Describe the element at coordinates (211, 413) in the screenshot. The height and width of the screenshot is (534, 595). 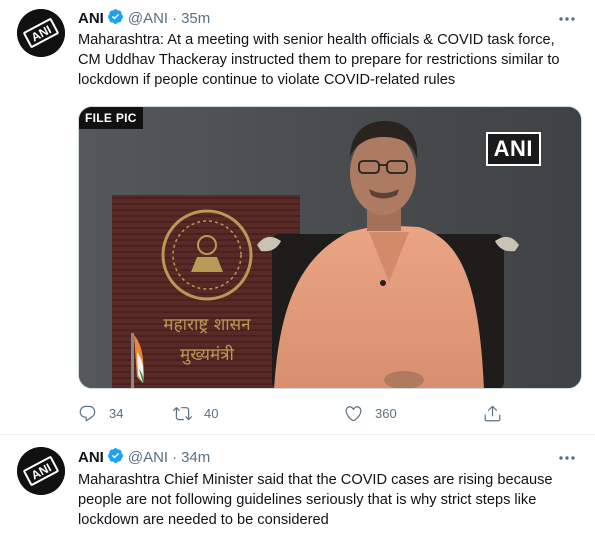
I see `retweet-count: 40` at that location.